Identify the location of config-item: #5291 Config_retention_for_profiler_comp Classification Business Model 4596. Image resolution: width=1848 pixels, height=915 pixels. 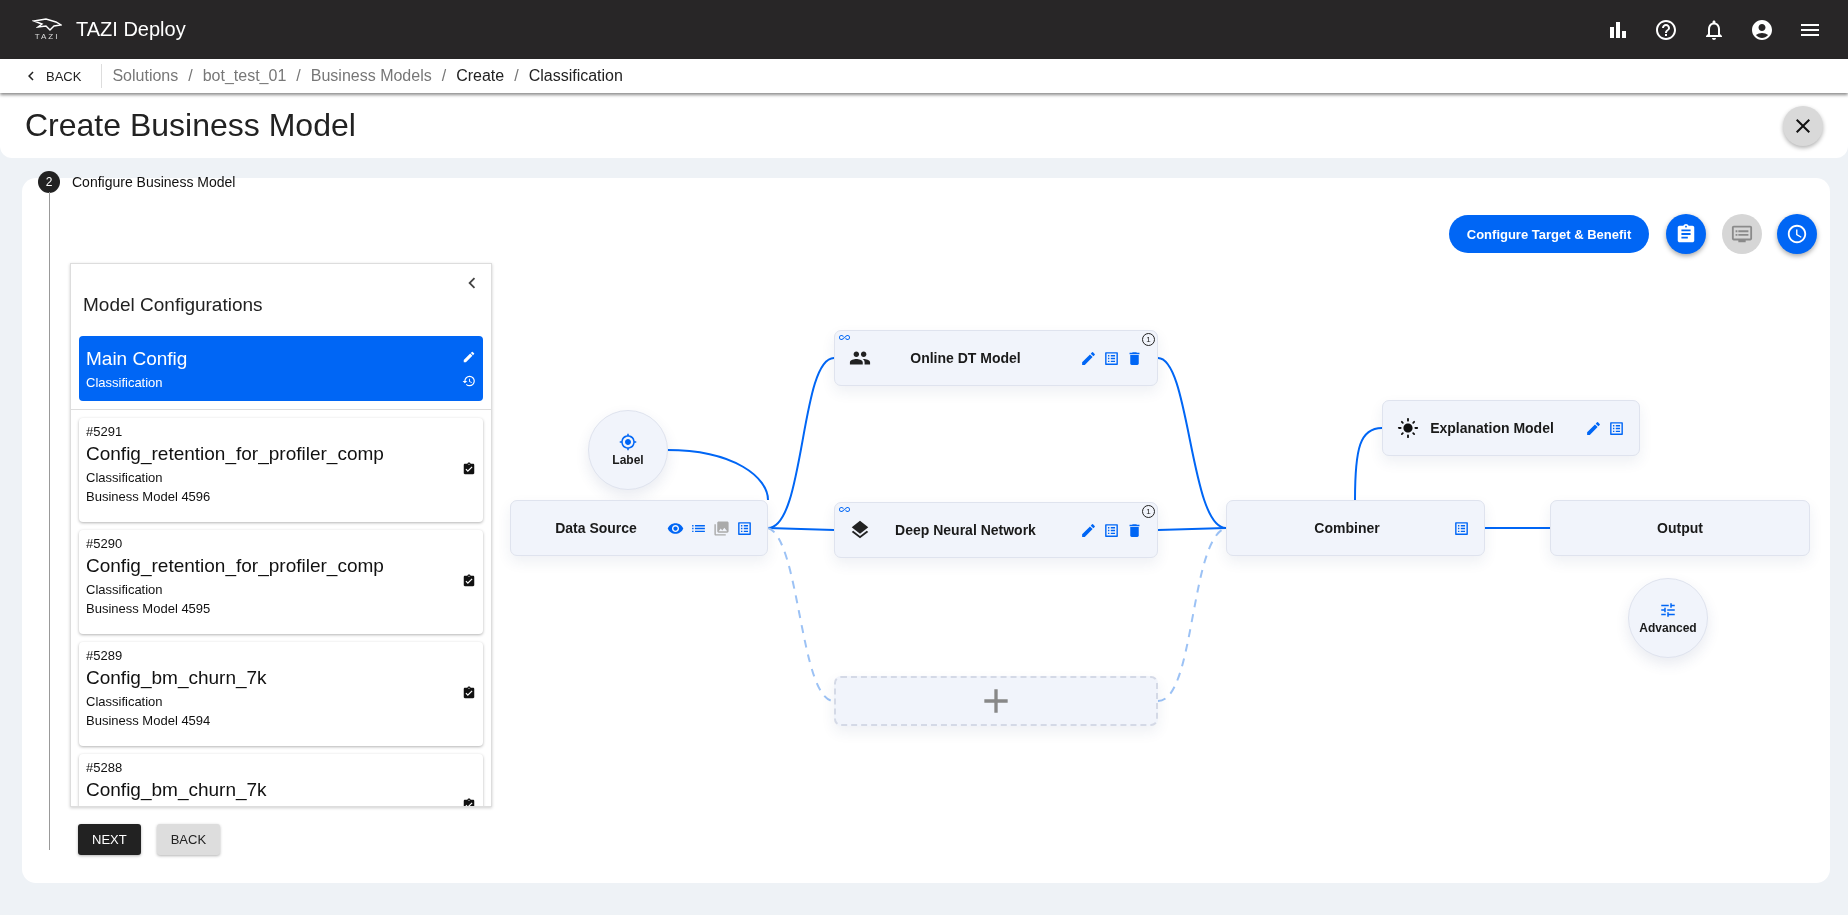
(281, 470).